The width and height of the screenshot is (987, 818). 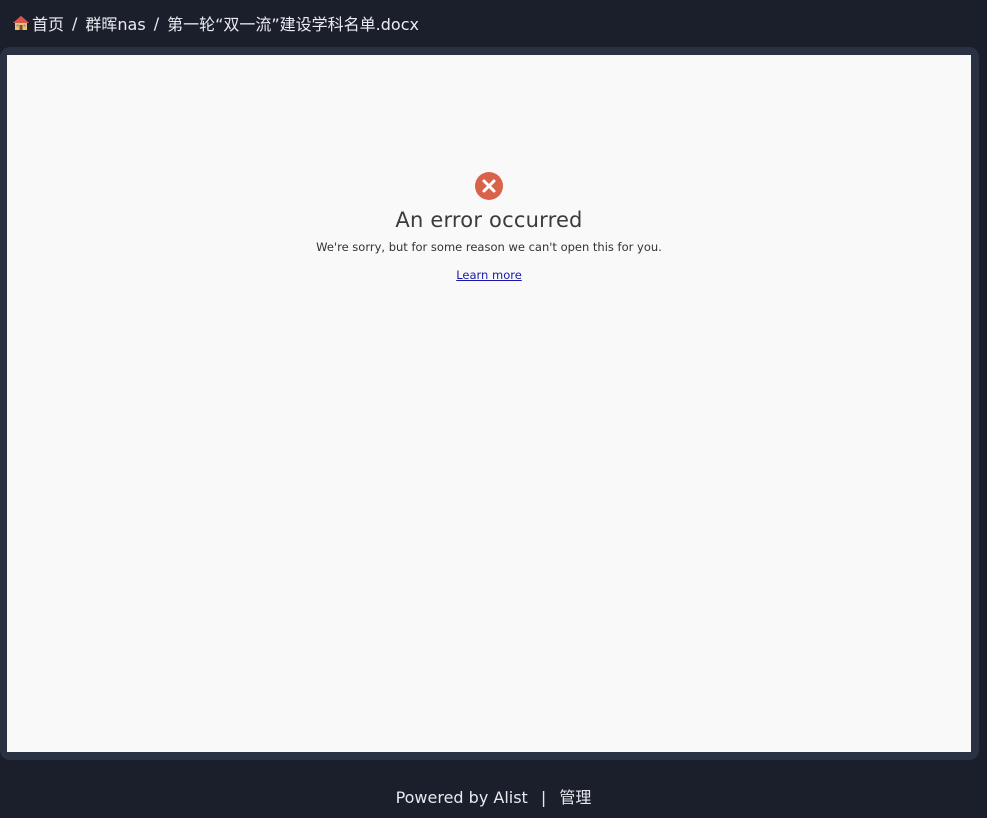 I want to click on footer: Powered by Alist | 管理, so click(x=493, y=796).